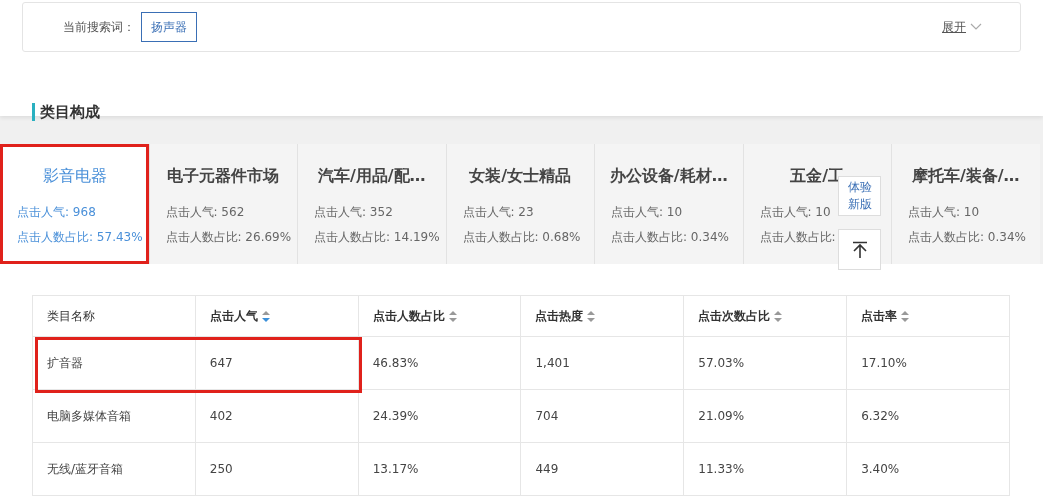 This screenshot has height=499, width=1043. I want to click on category-card: 影音电器 点击人气: 968 点击人数占比: 57.43%, so click(74, 204).